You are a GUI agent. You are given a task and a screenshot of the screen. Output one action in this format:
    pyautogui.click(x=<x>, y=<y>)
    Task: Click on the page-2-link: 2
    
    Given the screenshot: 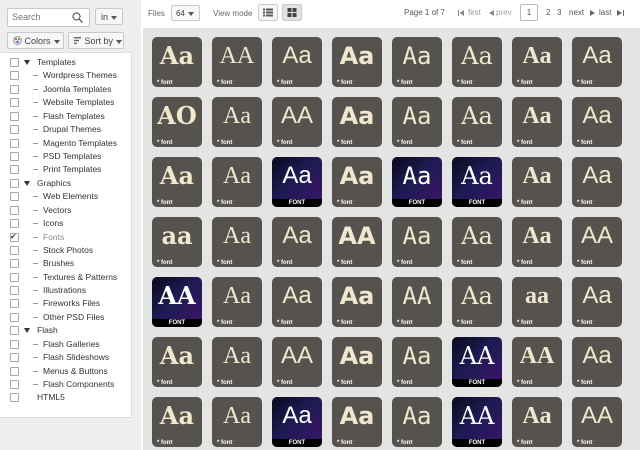 What is the action you would take?
    pyautogui.click(x=548, y=12)
    